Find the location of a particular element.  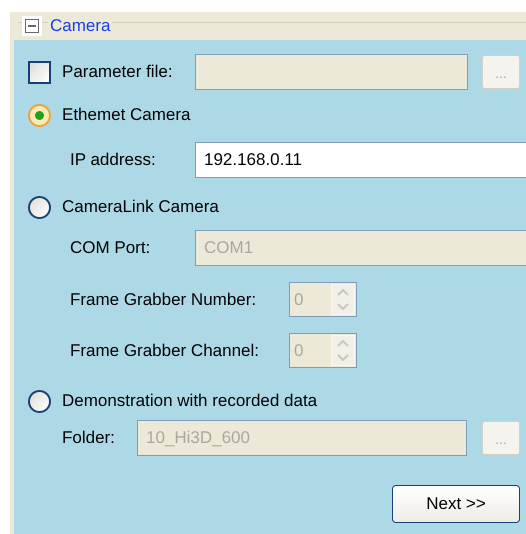

checkbox-label: Parameter file: is located at coordinates (118, 72).